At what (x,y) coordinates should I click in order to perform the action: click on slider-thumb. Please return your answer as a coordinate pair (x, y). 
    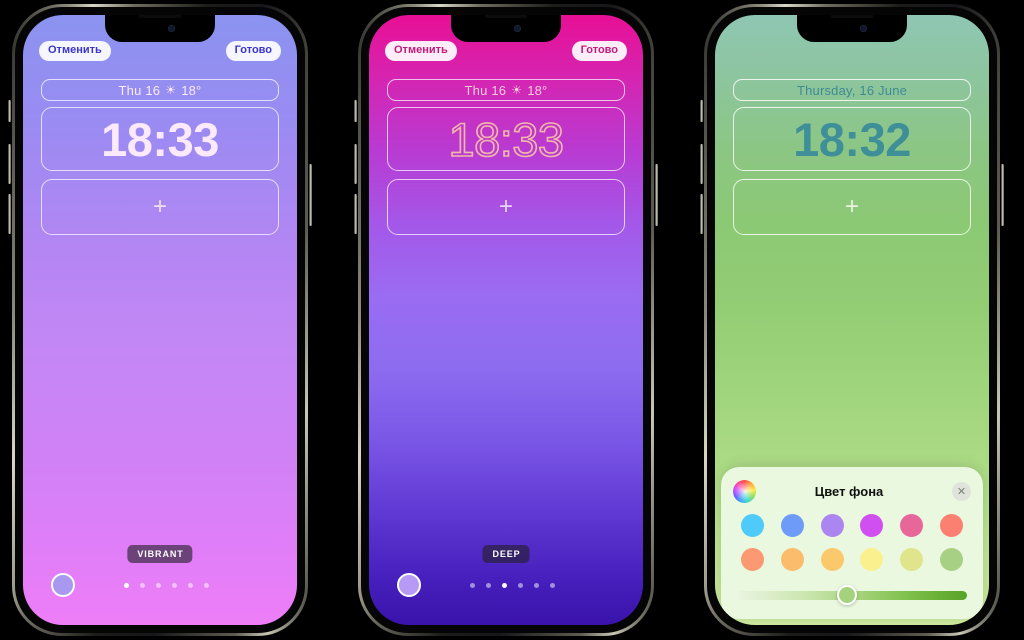
    Looking at the image, I should click on (847, 595).